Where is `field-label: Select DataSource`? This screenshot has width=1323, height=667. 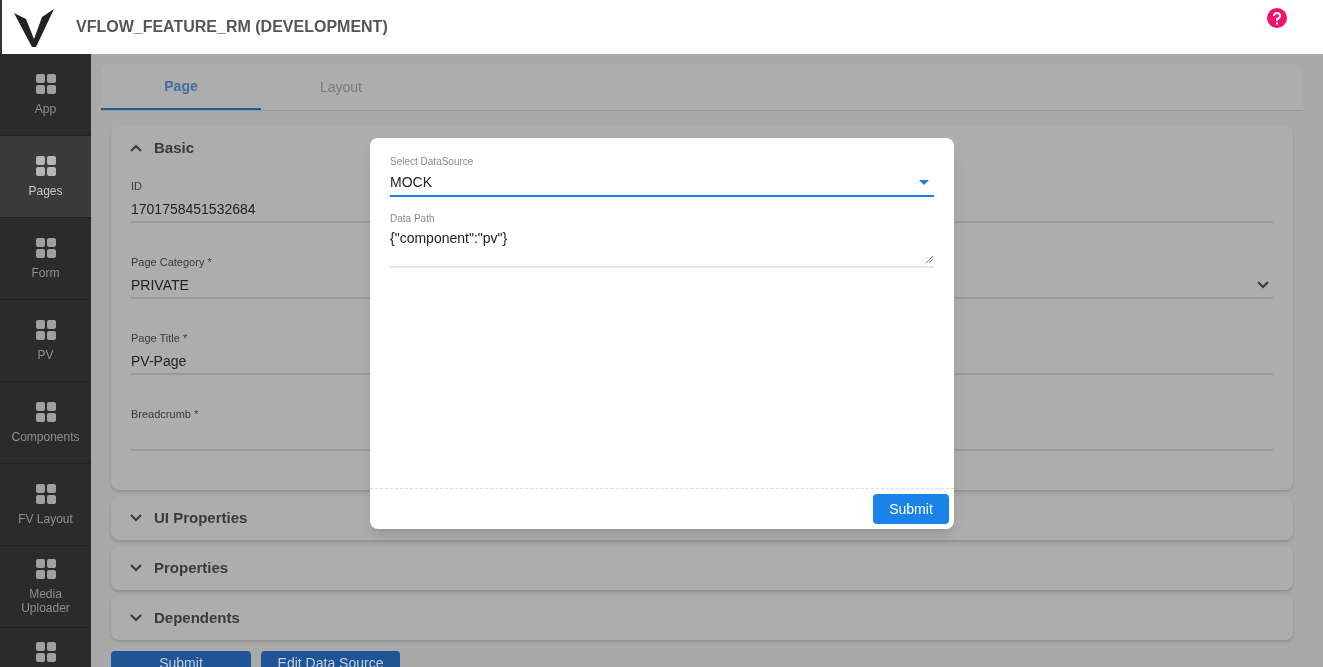
field-label: Select DataSource is located at coordinates (432, 162).